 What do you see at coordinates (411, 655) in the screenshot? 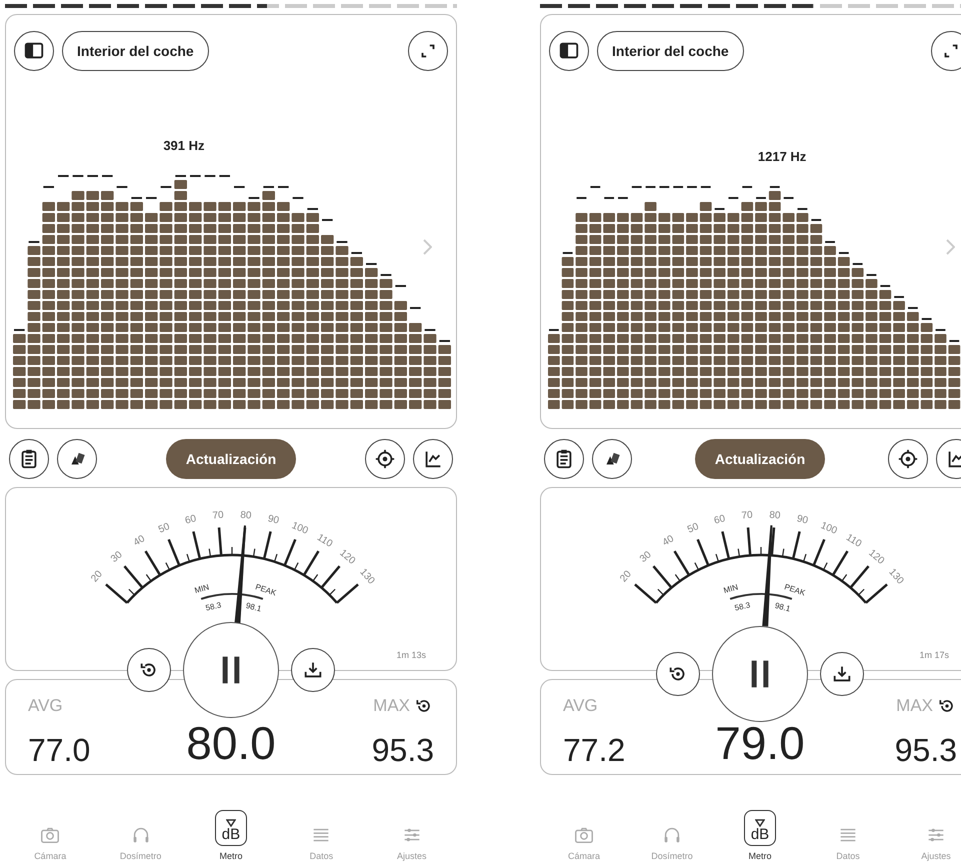
I see `elapsed-time: 1m 13s` at bounding box center [411, 655].